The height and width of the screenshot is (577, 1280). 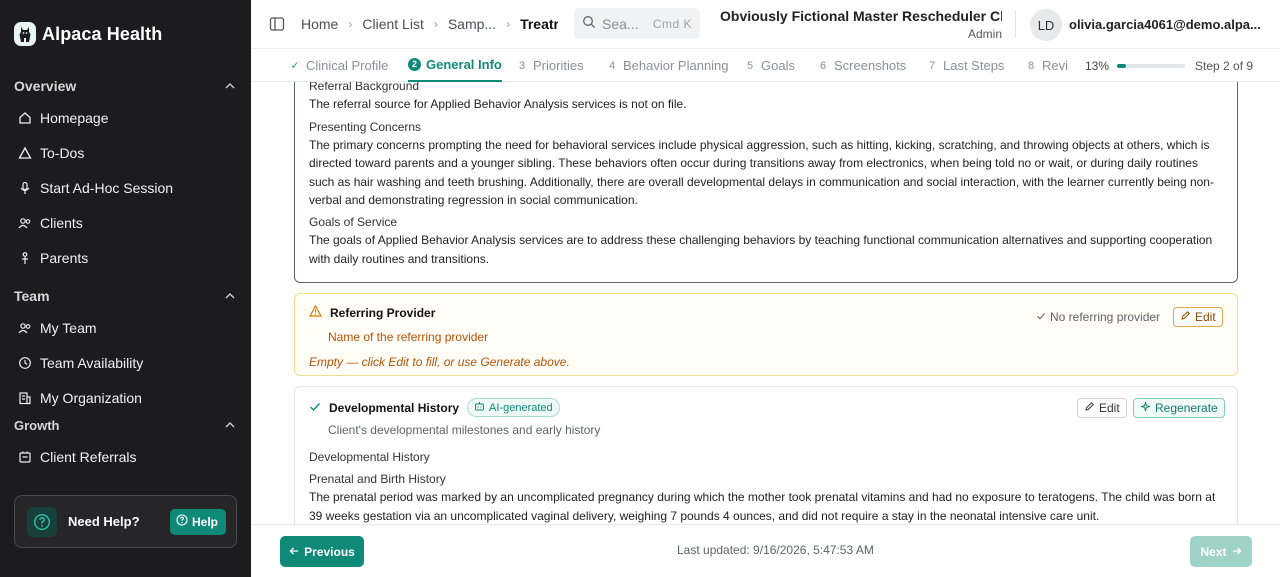 What do you see at coordinates (295, 66) in the screenshot?
I see `check-icon: ✓` at bounding box center [295, 66].